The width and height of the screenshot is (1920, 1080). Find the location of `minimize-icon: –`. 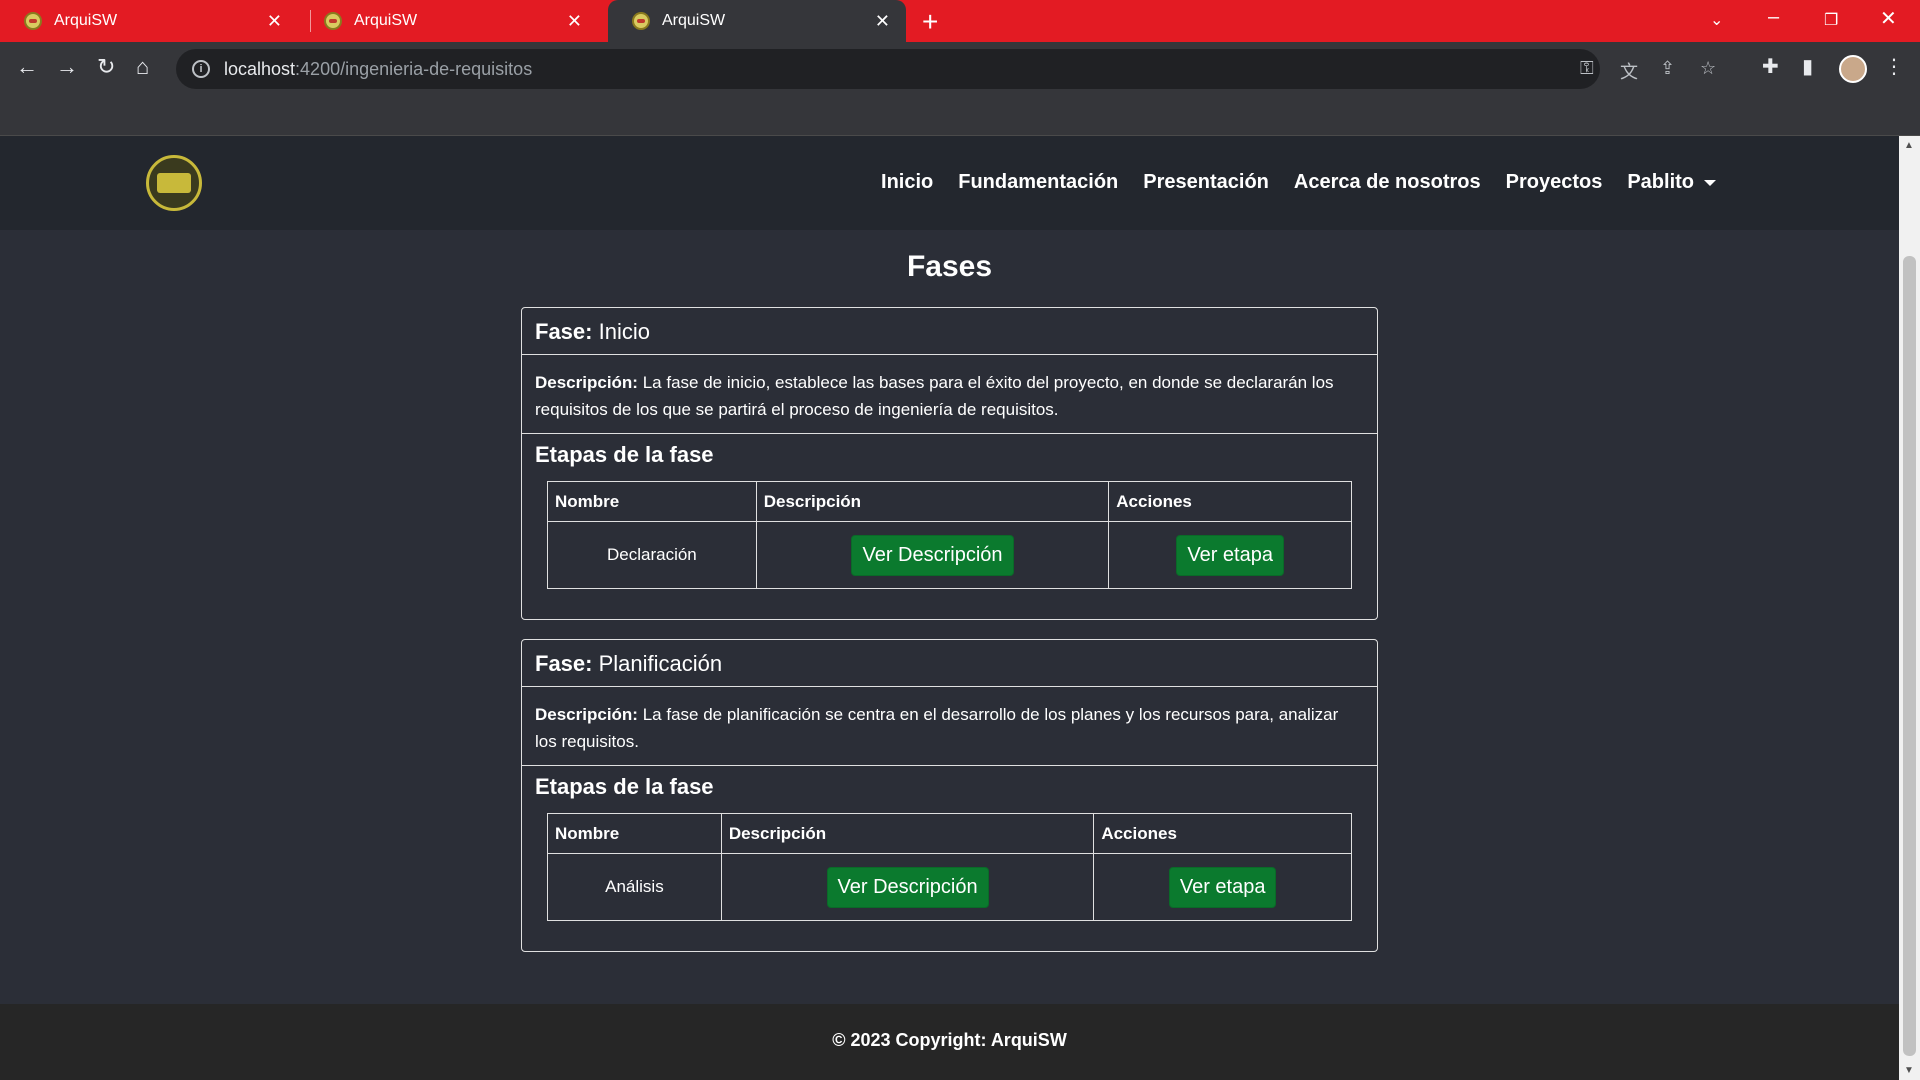

minimize-icon: – is located at coordinates (1773, 17).